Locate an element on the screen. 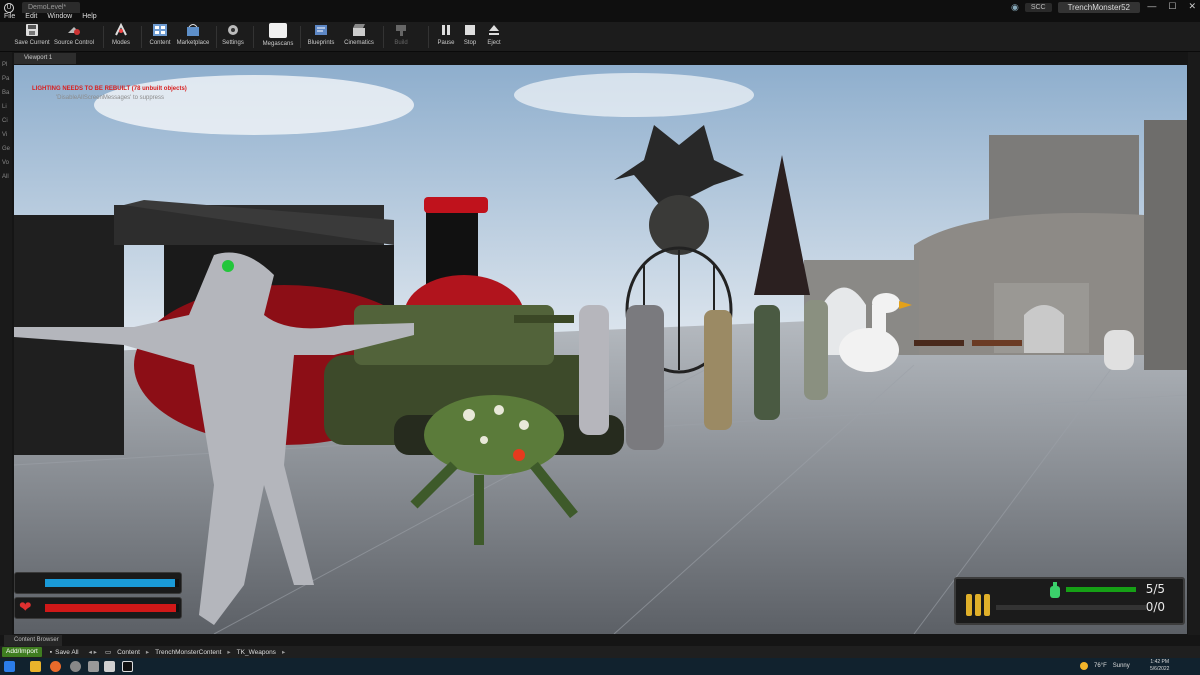  modes-button: Modes is located at coordinates (121, 37).